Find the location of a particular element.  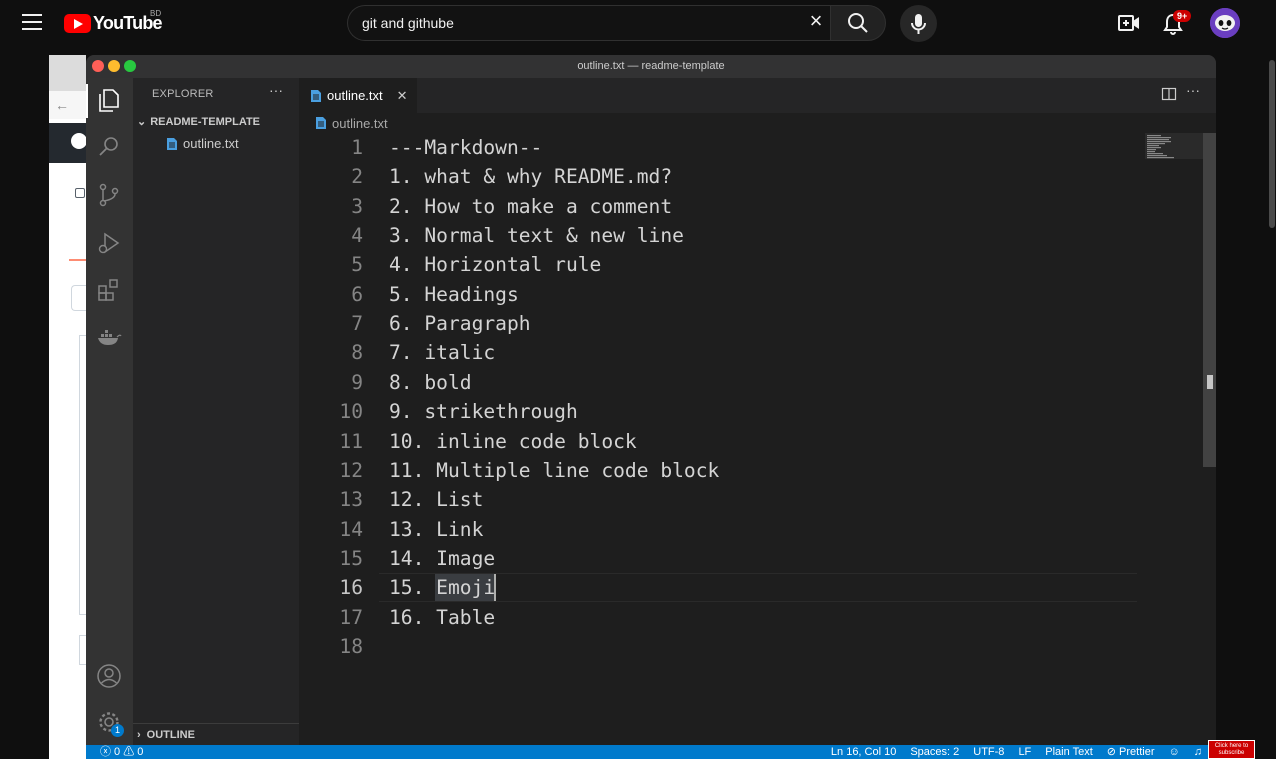

source-control-icon is located at coordinates (109, 195).